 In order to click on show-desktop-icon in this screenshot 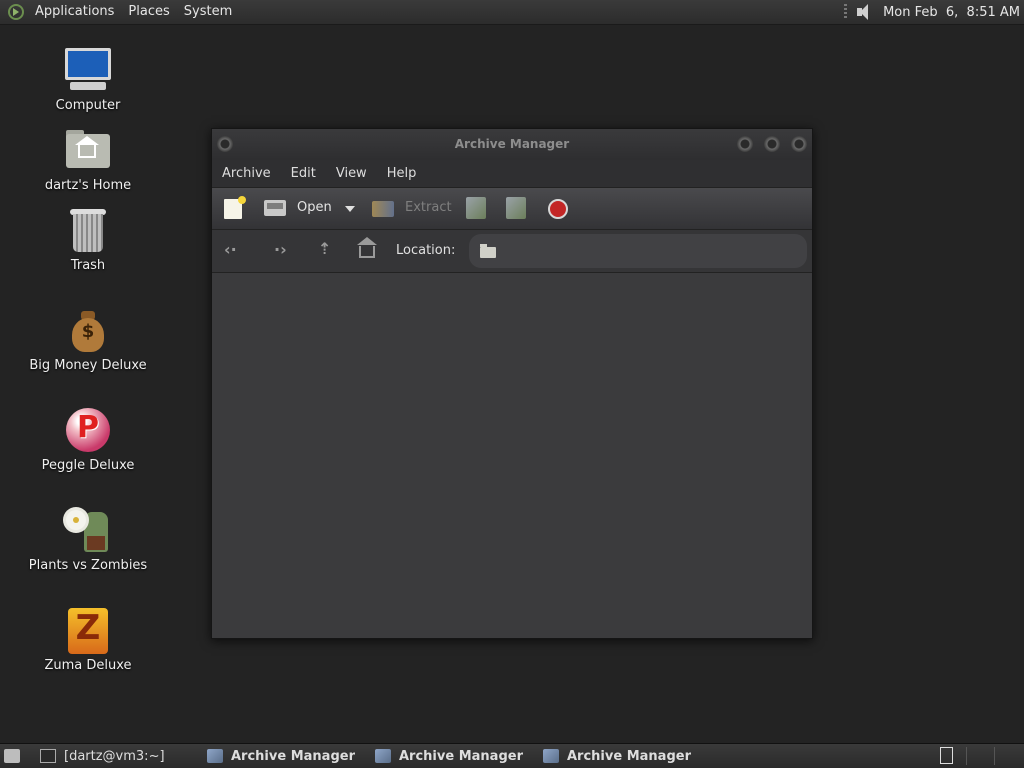, I will do `click(12, 756)`.